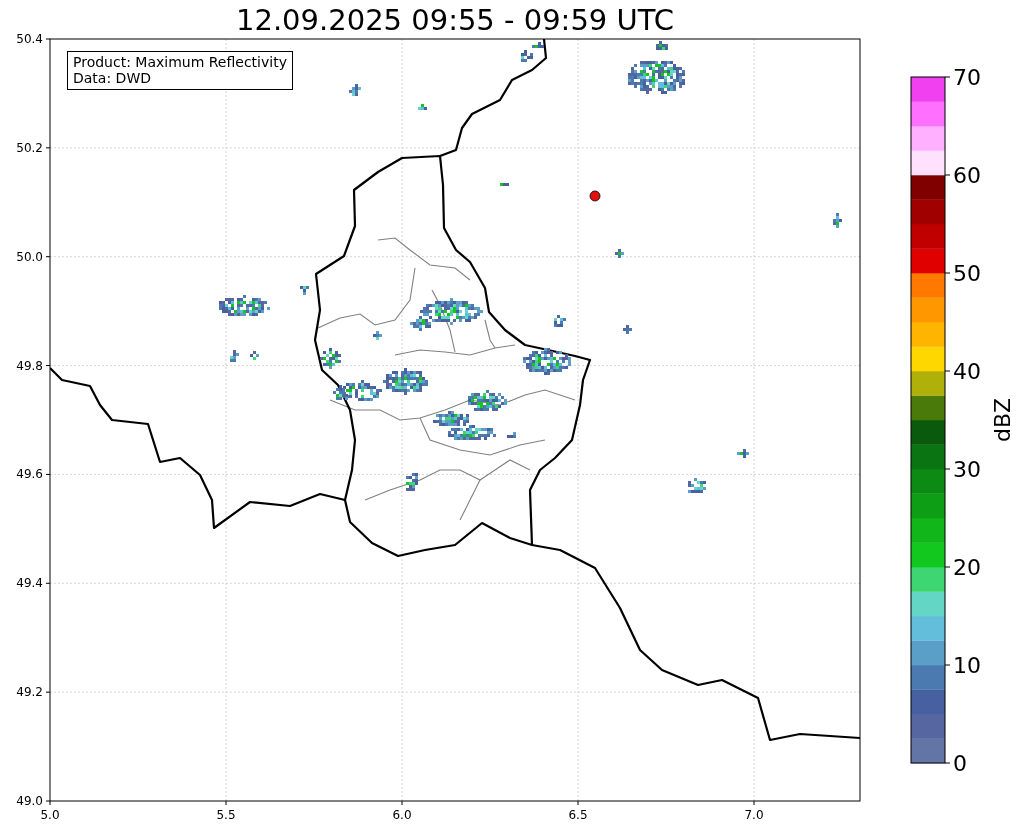 This screenshot has width=1023, height=834. I want to click on location-marker, so click(595, 196).